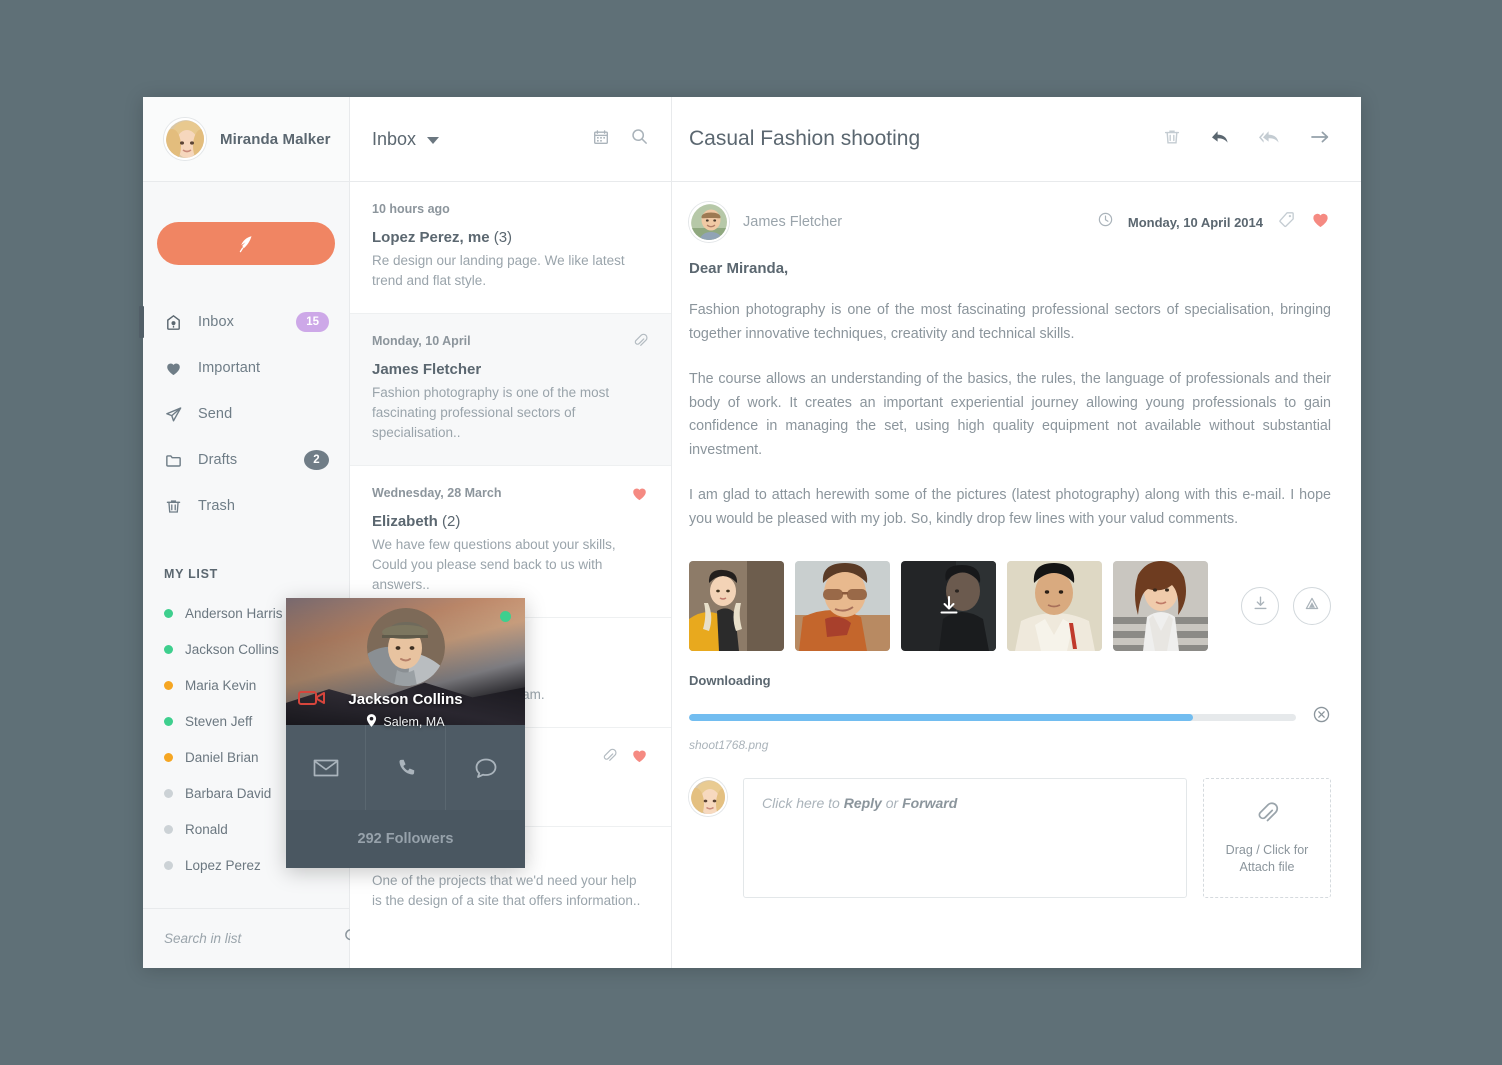  What do you see at coordinates (221, 685) in the screenshot?
I see `contact-name: Maria Kevin` at bounding box center [221, 685].